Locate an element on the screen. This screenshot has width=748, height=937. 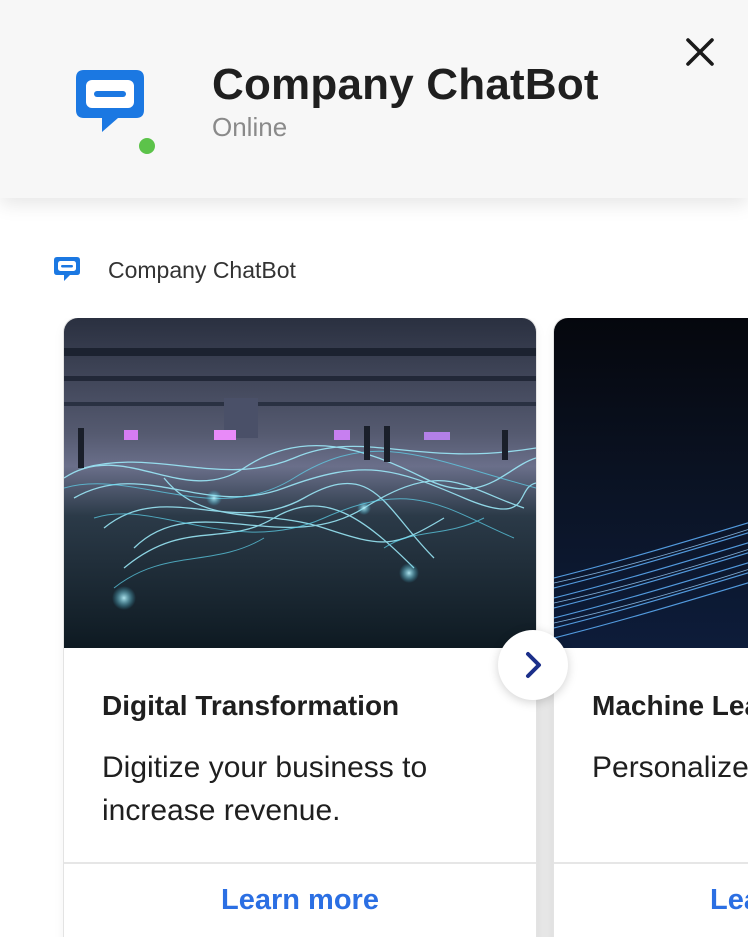
carousel-next-button is located at coordinates (533, 665).